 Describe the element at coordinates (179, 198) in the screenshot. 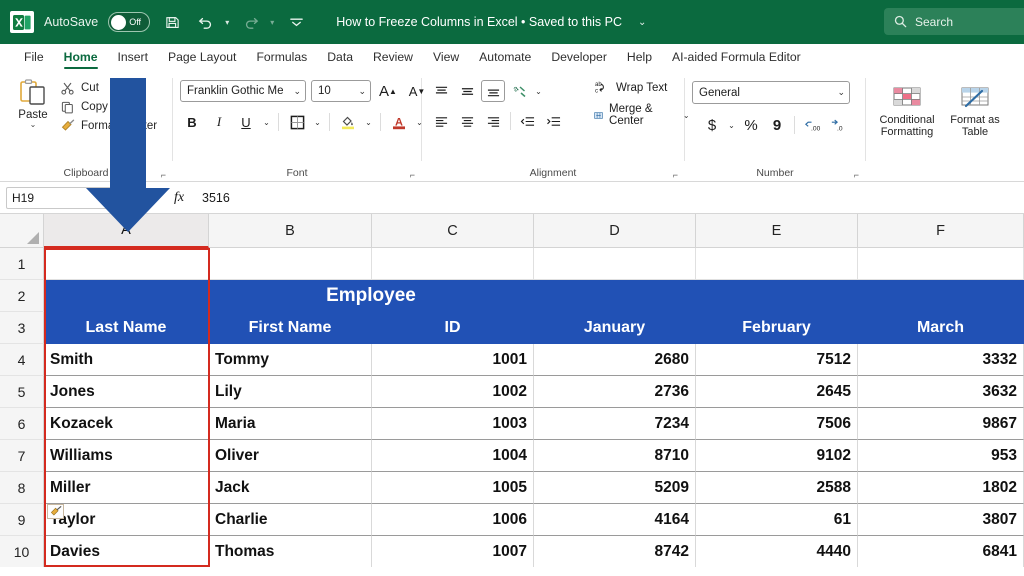

I see `fx-icon: fx` at that location.